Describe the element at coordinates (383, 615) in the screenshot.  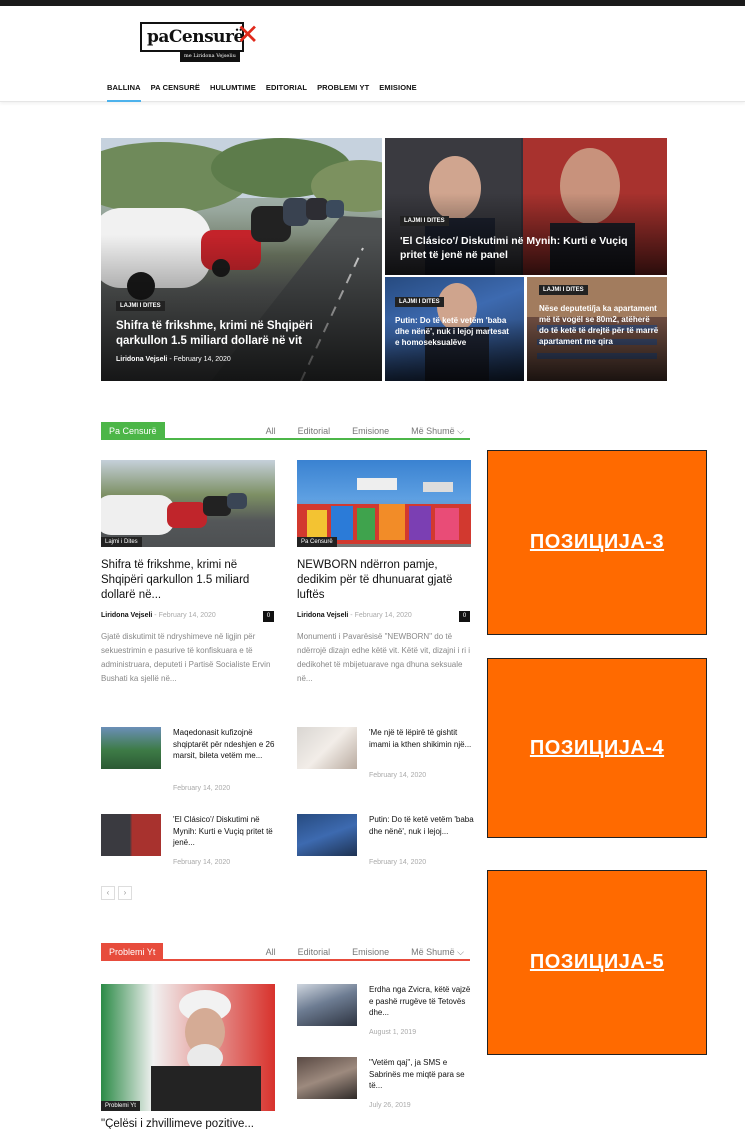
I see `card-2-date: February 14, 2020` at that location.